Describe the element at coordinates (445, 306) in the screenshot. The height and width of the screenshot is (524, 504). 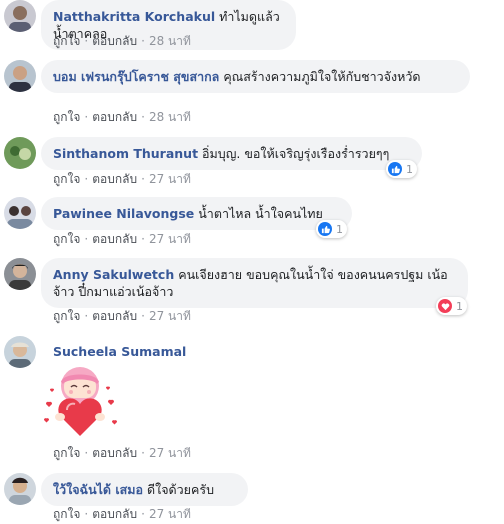
I see `heart-icon` at that location.